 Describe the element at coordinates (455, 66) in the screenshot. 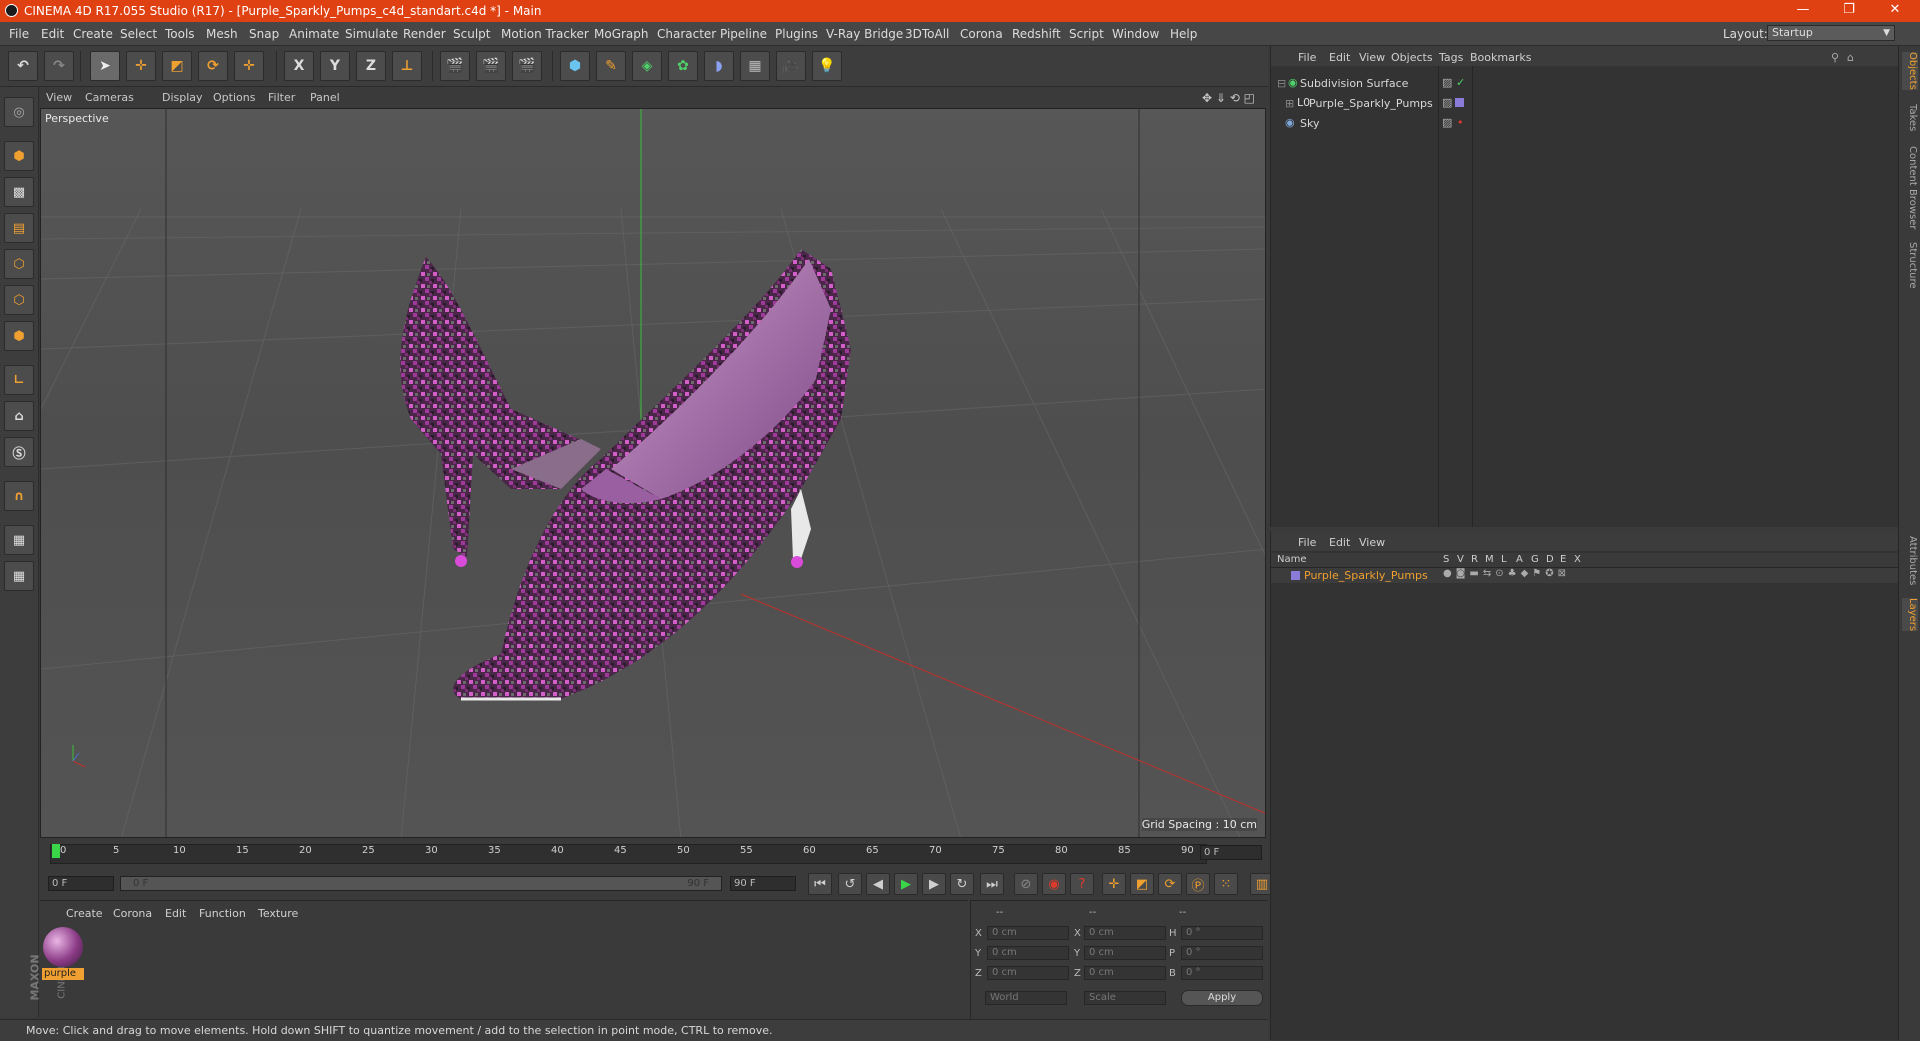

I see `render-view-button: 🎬` at that location.